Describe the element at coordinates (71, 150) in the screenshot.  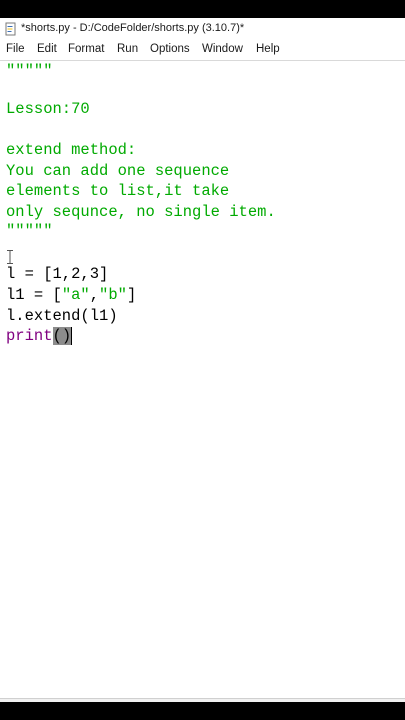
I see `code-line: extend method:` at that location.